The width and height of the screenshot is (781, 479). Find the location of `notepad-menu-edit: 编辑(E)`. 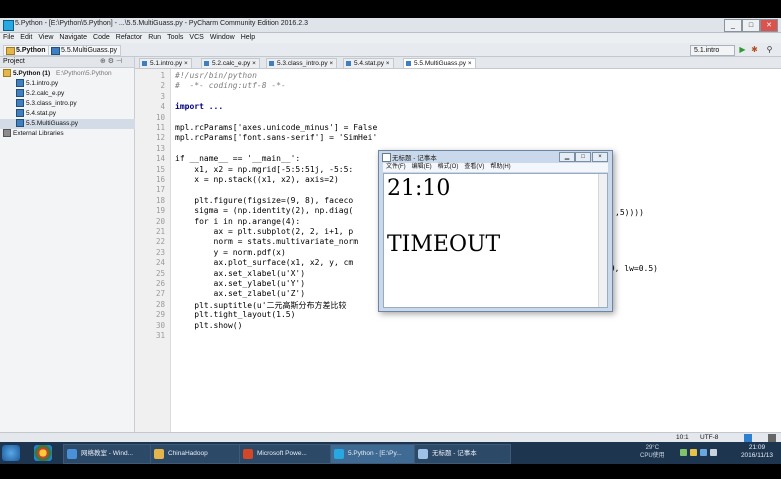

notepad-menu-edit: 编辑(E) is located at coordinates (422, 167).